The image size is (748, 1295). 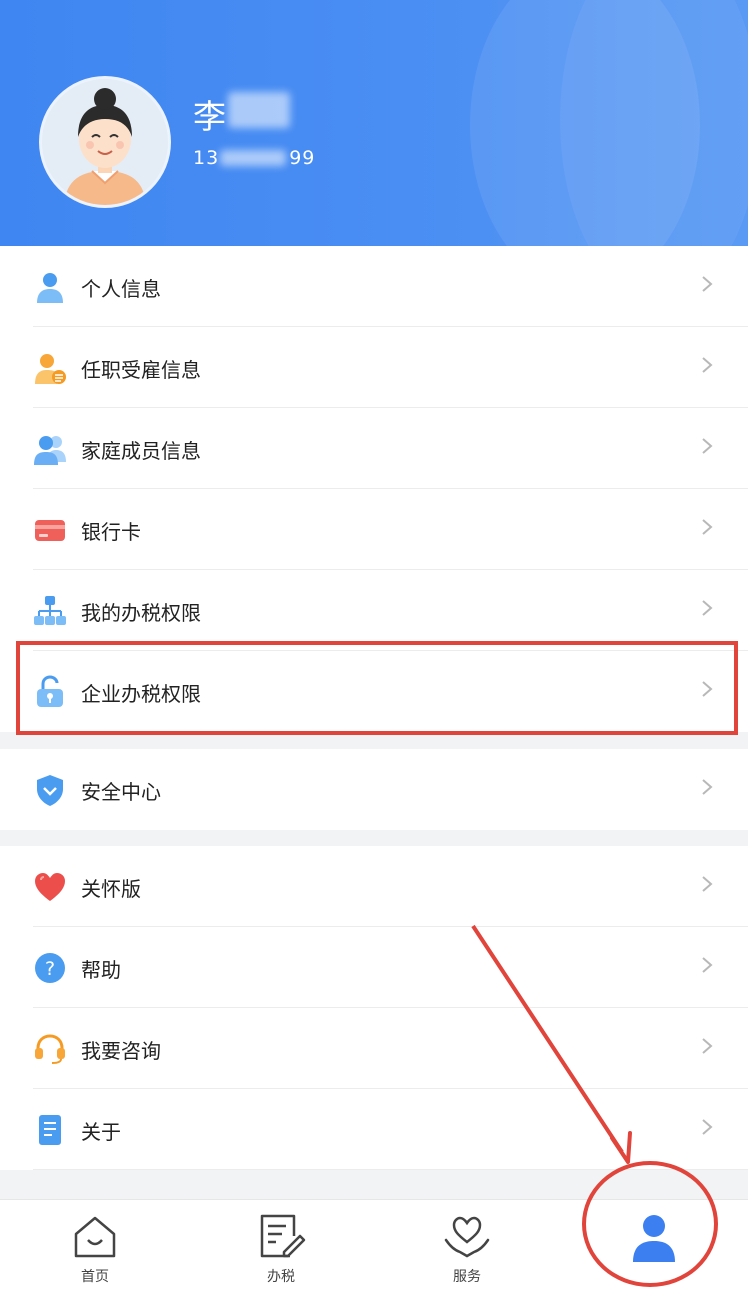 What do you see at coordinates (50, 369) in the screenshot?
I see `employment-icon` at bounding box center [50, 369].